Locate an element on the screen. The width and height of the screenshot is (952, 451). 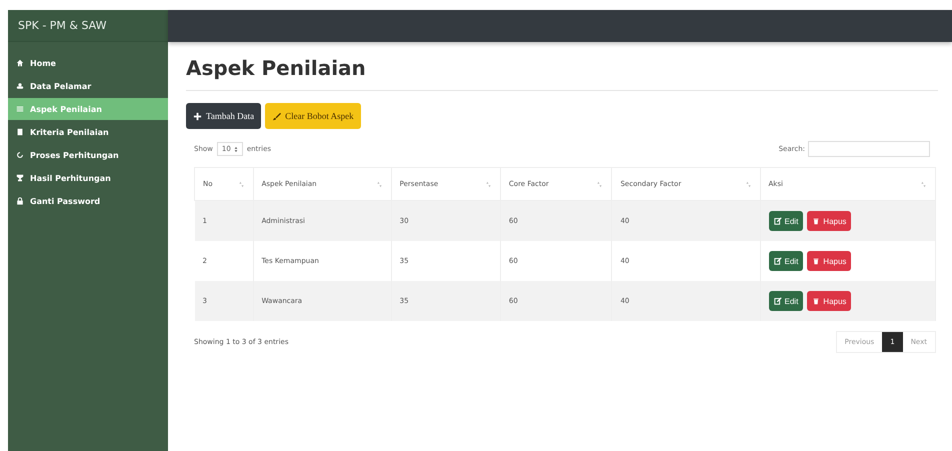
lock-icon is located at coordinates (20, 201).